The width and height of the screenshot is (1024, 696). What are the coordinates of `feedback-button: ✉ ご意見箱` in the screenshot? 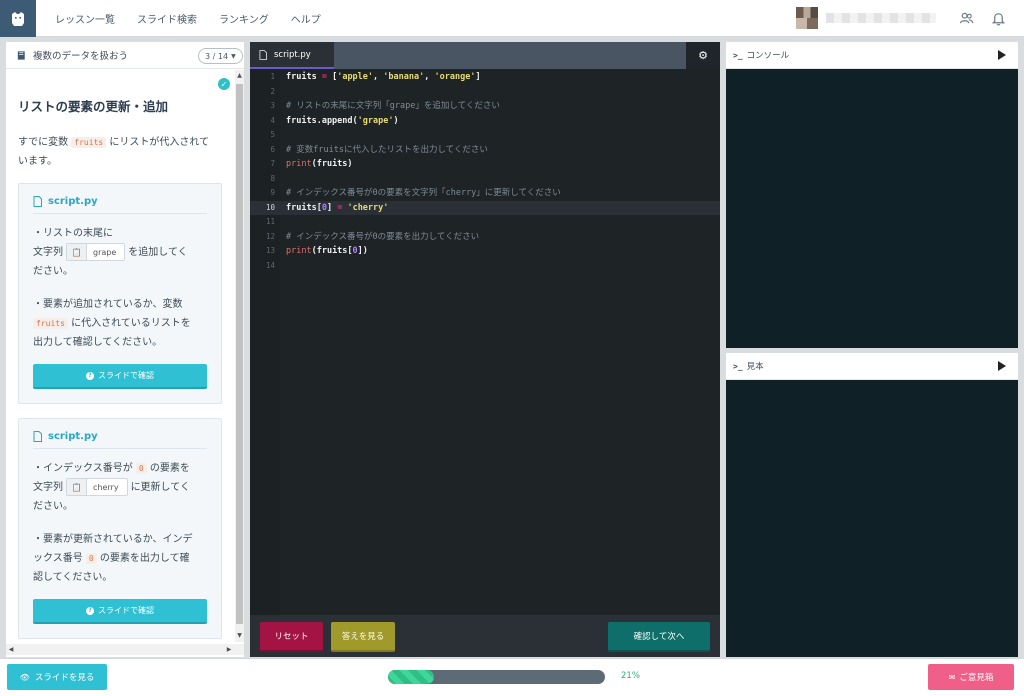 It's located at (971, 677).